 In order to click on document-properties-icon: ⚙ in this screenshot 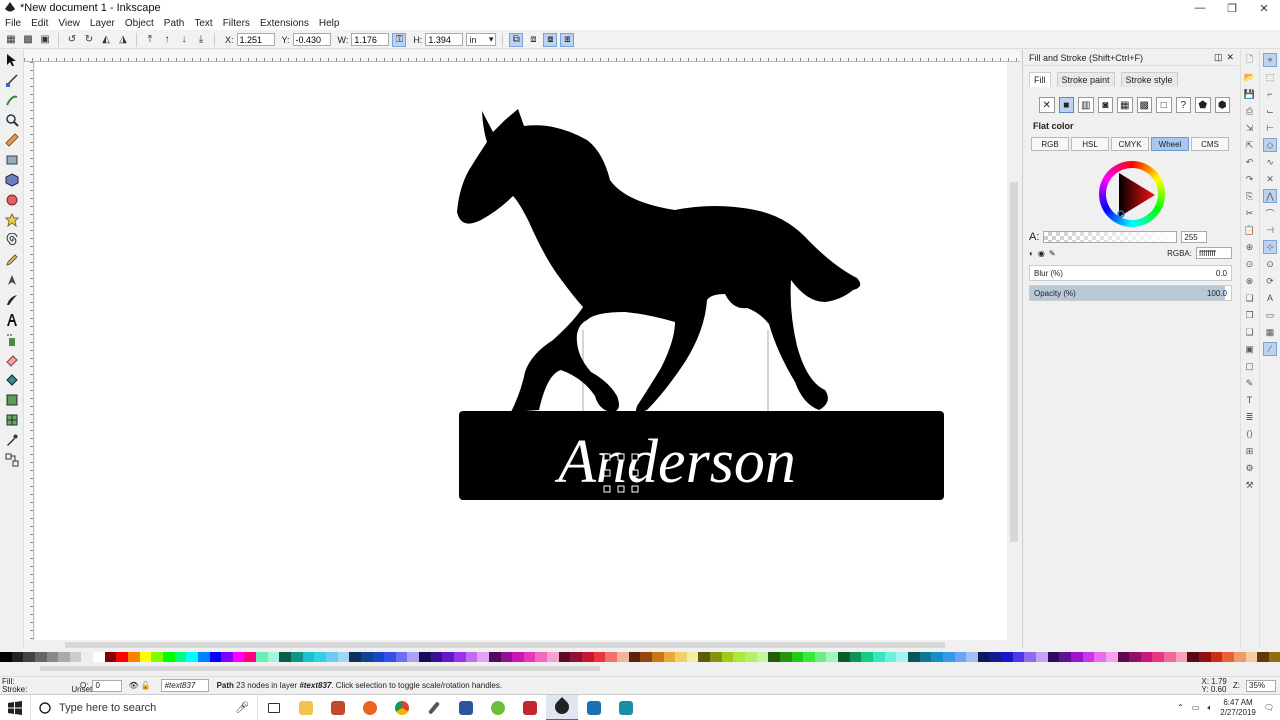, I will do `click(1250, 468)`.